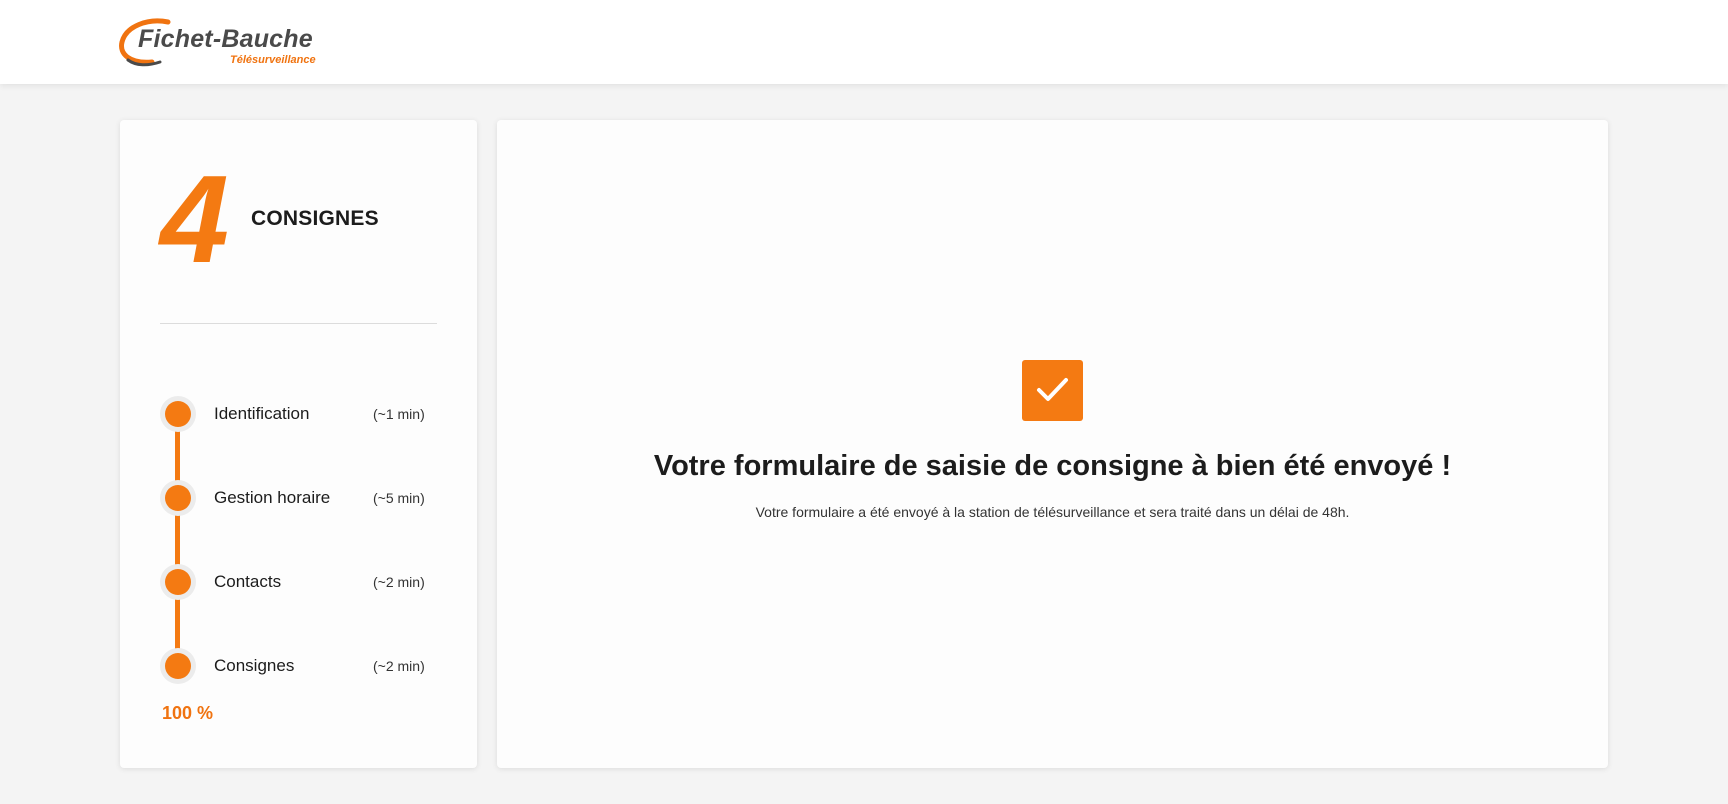  I want to click on sidebar-divider, so click(298, 323).